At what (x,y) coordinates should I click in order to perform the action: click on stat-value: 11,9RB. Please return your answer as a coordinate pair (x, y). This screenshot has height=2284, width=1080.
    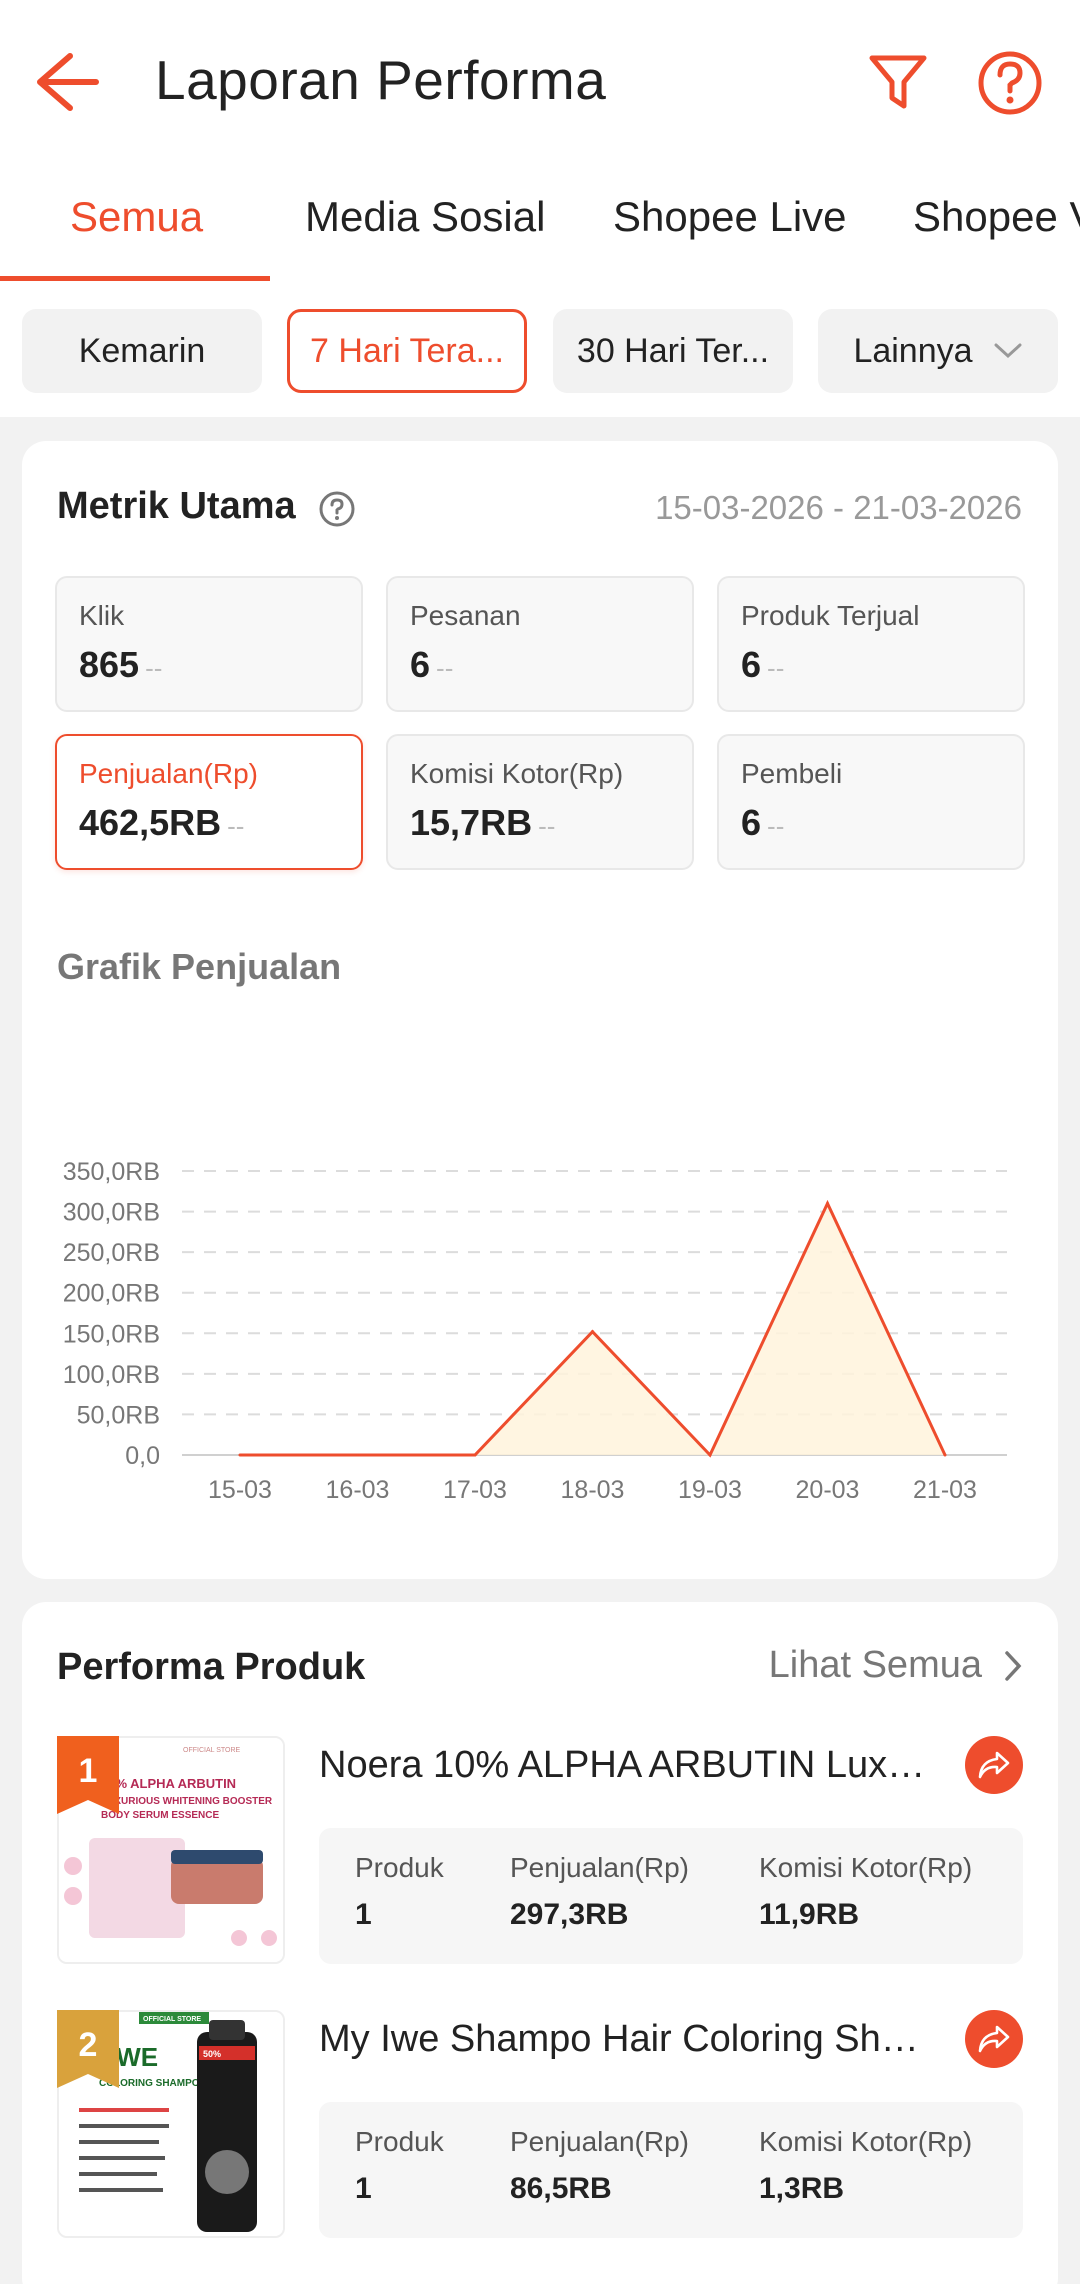
    Looking at the image, I should click on (809, 1914).